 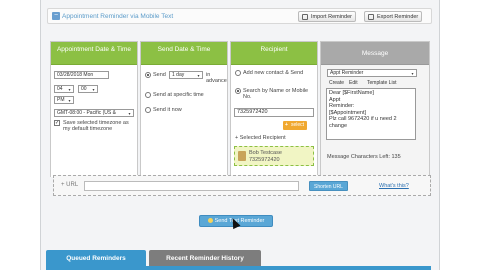 What do you see at coordinates (347, 73) in the screenshot?
I see `template-value: Appt Reminder` at bounding box center [347, 73].